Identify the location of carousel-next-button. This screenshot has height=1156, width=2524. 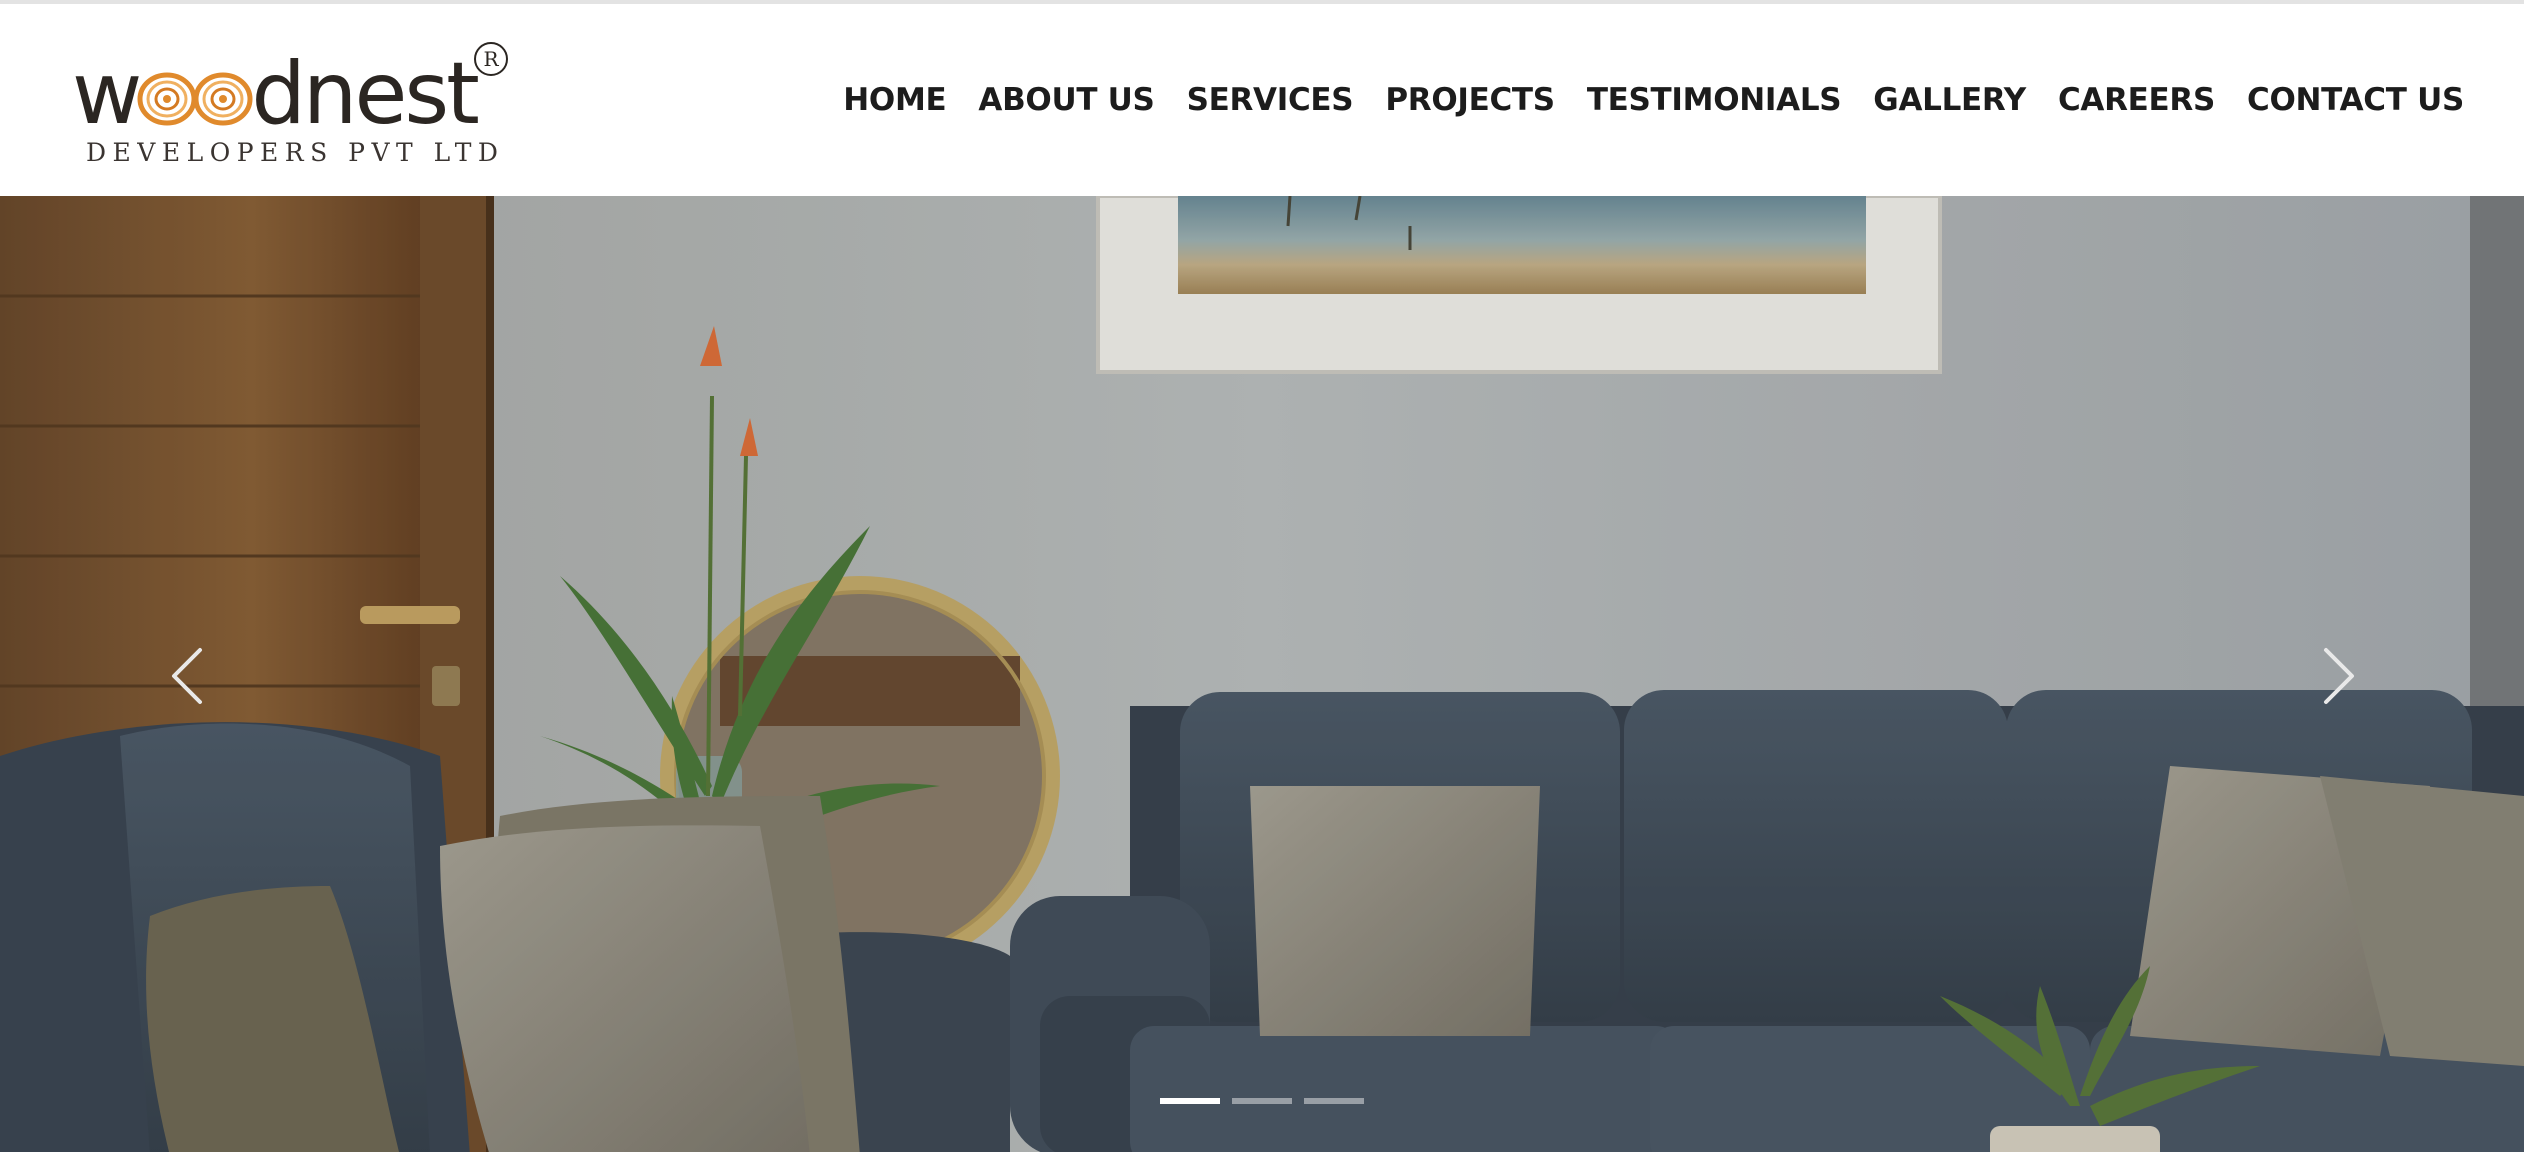
(2336, 676).